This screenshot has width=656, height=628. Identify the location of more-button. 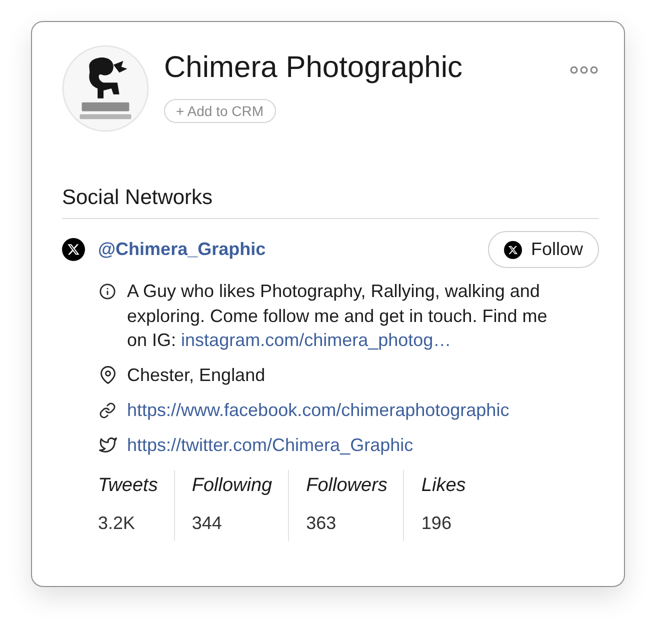
(584, 70).